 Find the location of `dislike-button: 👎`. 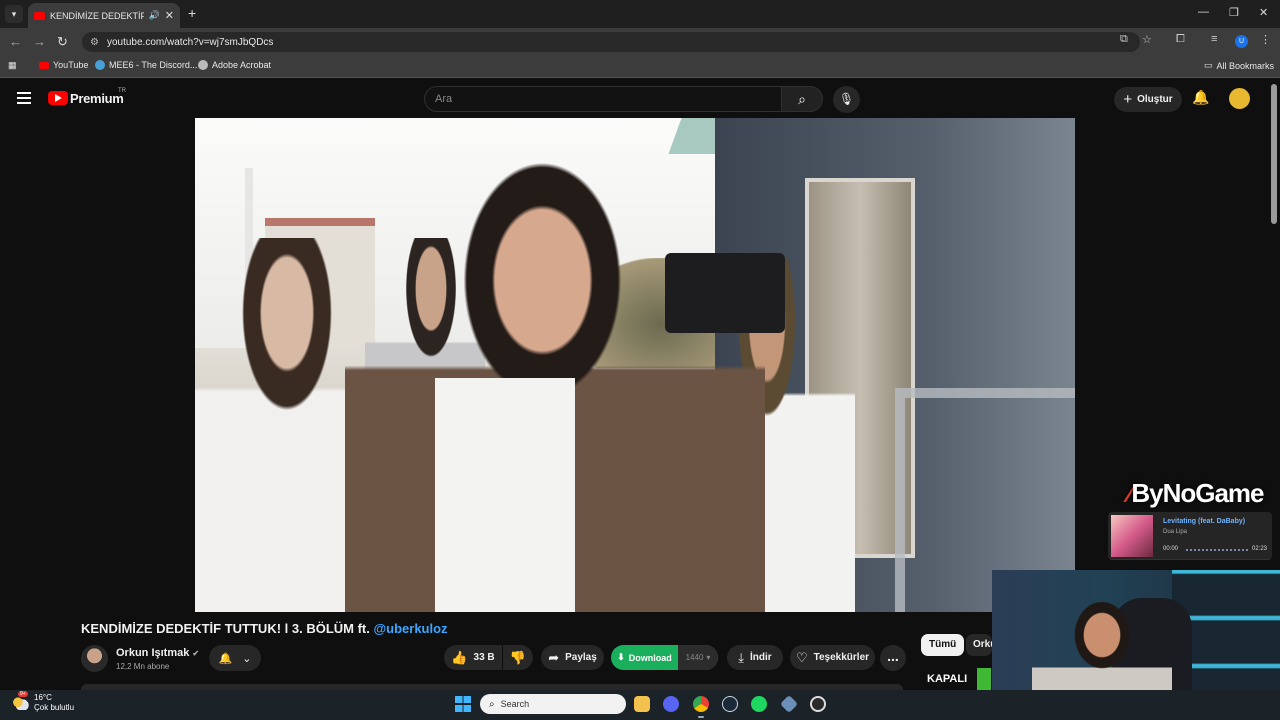

dislike-button: 👎 is located at coordinates (518, 657).